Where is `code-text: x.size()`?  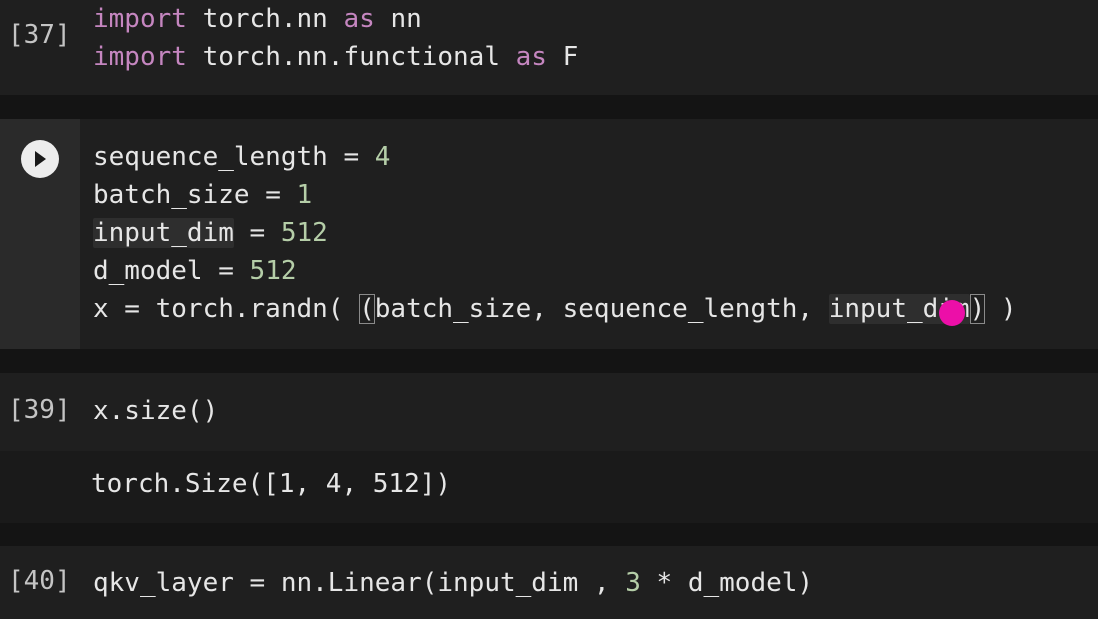 code-text: x.size() is located at coordinates (156, 411).